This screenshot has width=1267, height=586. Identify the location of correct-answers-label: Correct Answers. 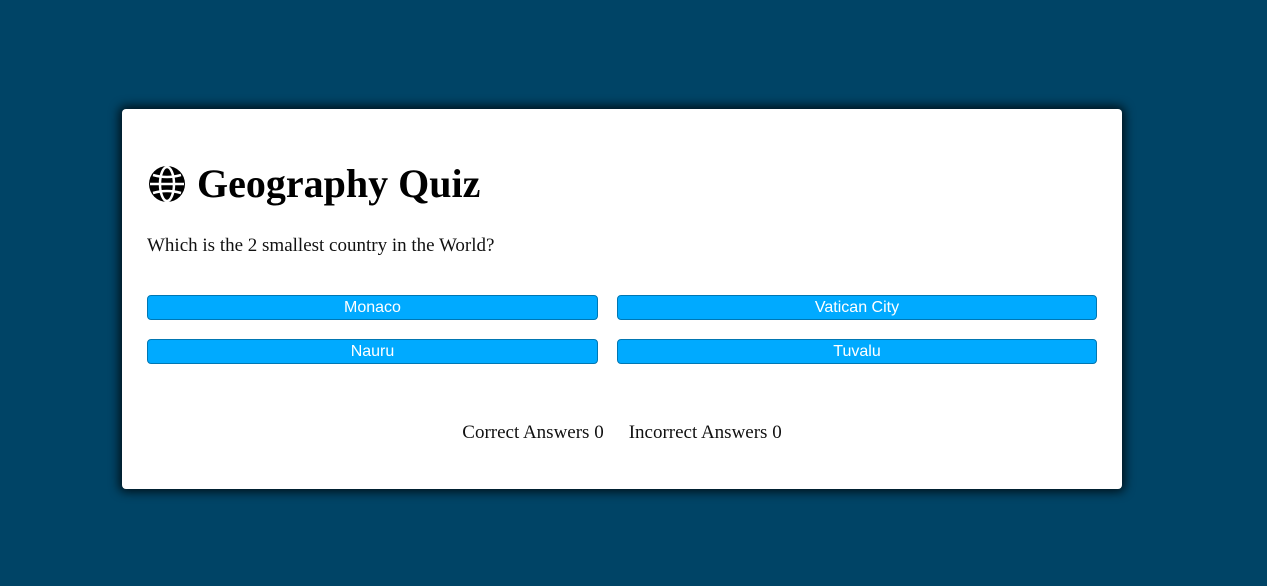
(526, 432).